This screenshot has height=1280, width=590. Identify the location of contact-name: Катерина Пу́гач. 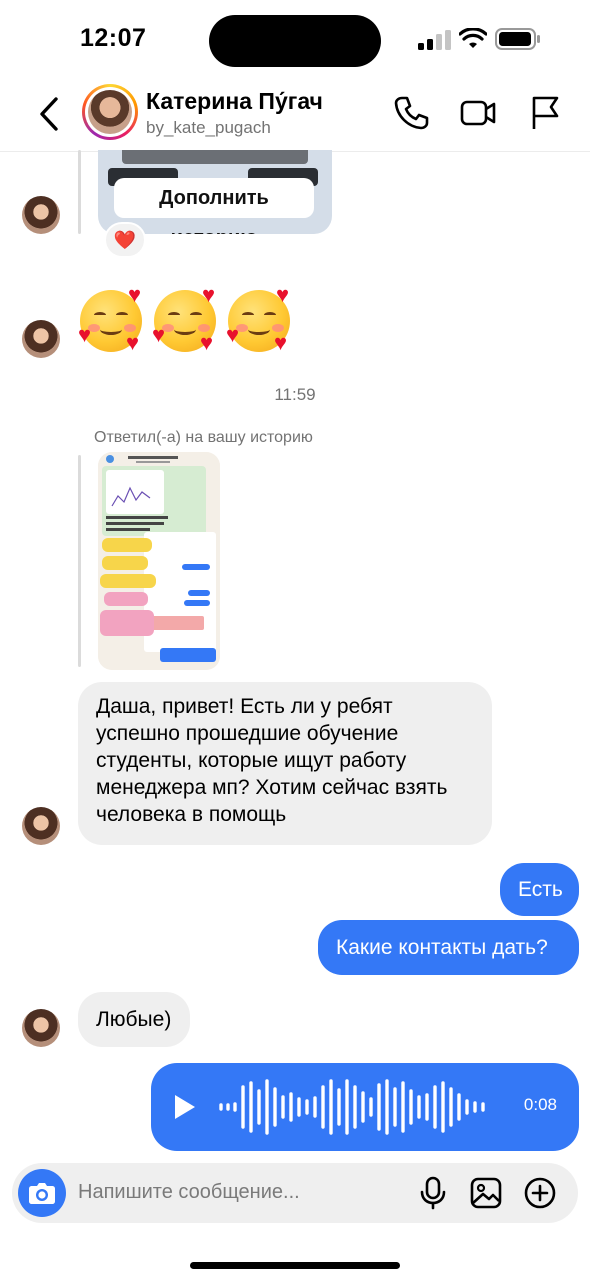
(234, 101).